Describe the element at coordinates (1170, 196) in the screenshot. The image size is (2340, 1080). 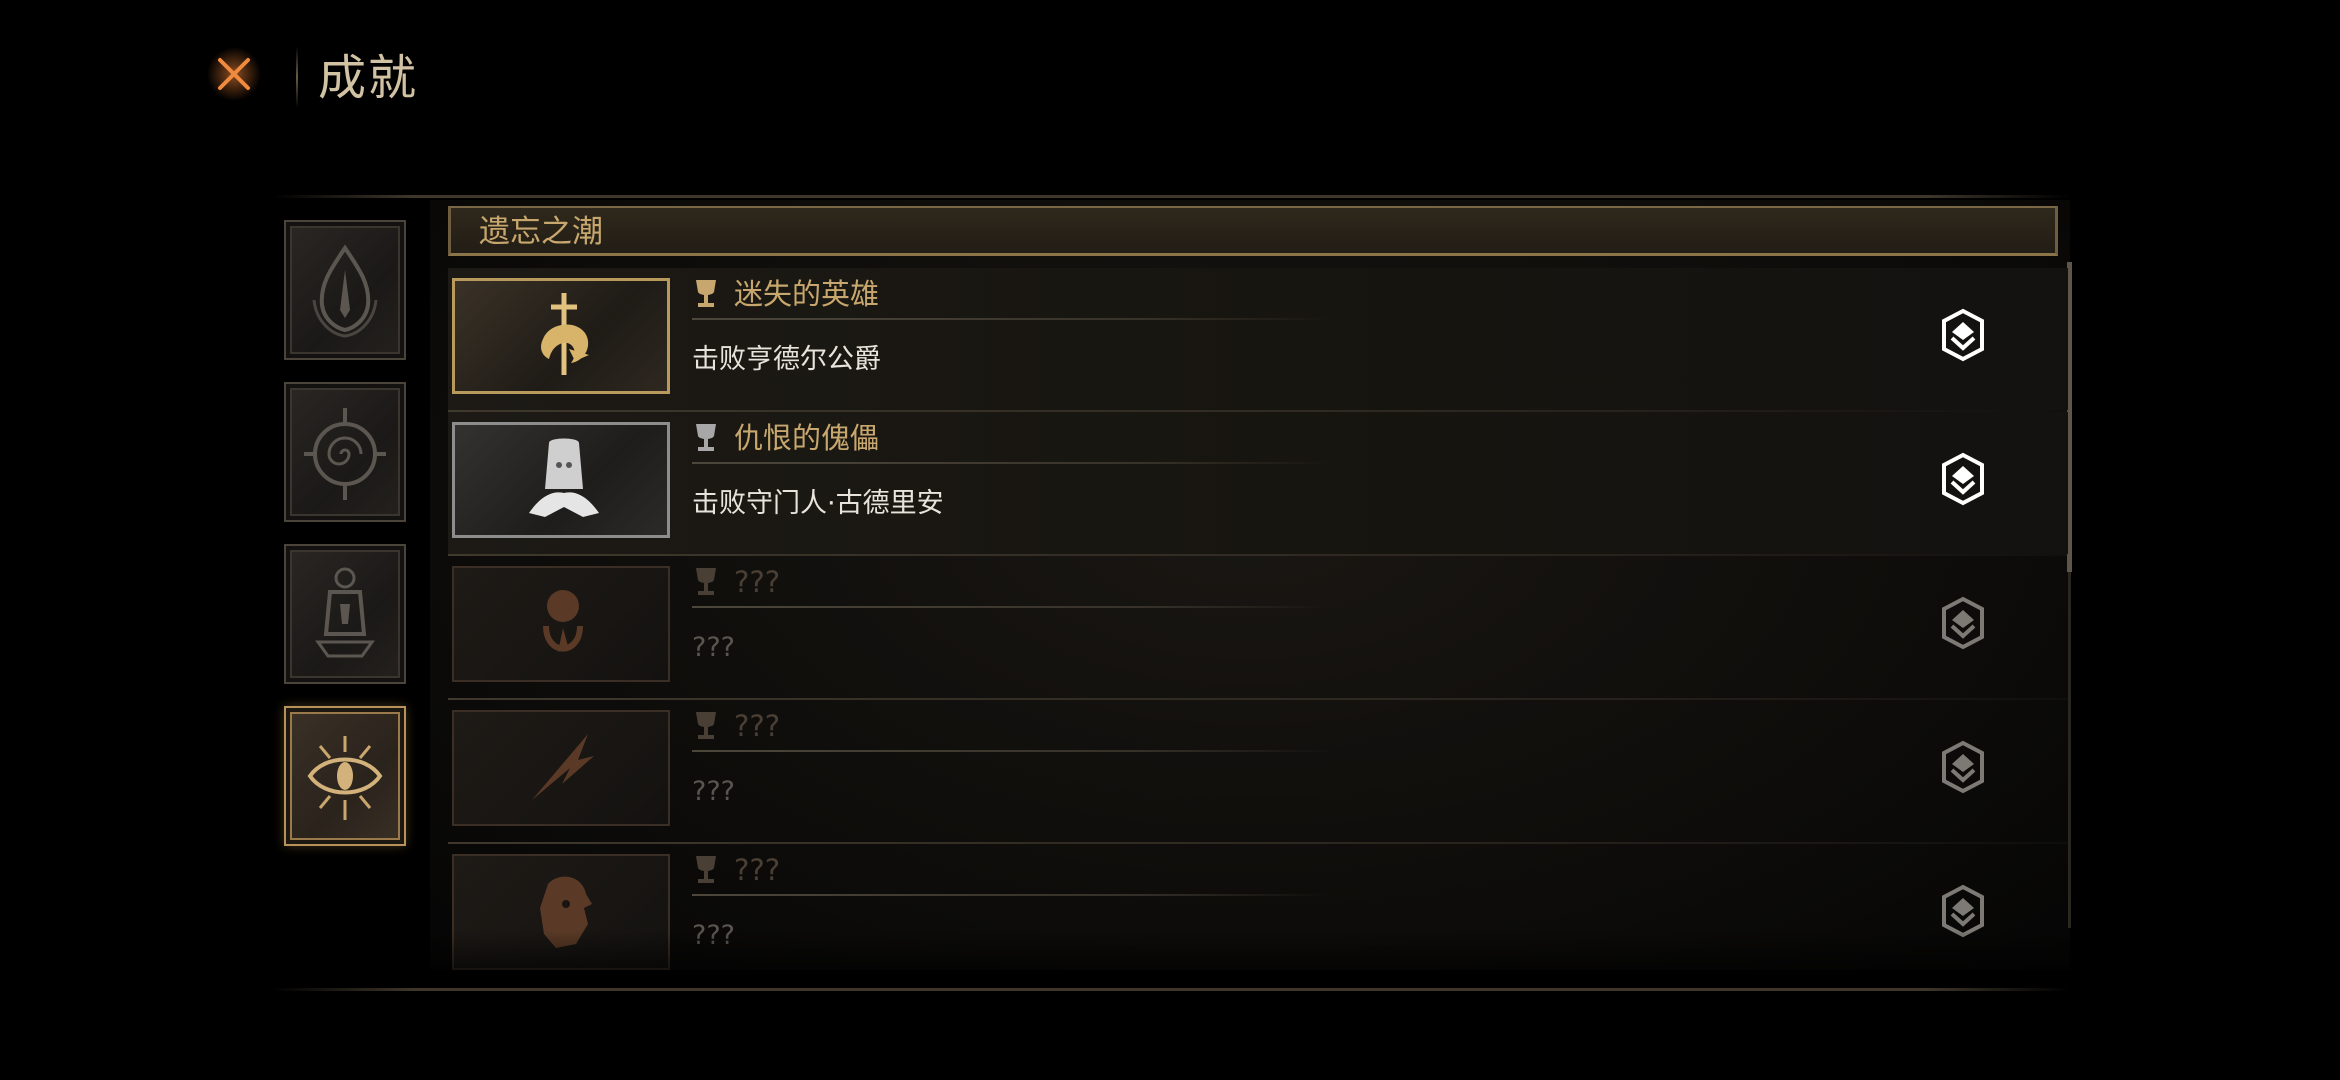
I see `frame-top-line` at that location.